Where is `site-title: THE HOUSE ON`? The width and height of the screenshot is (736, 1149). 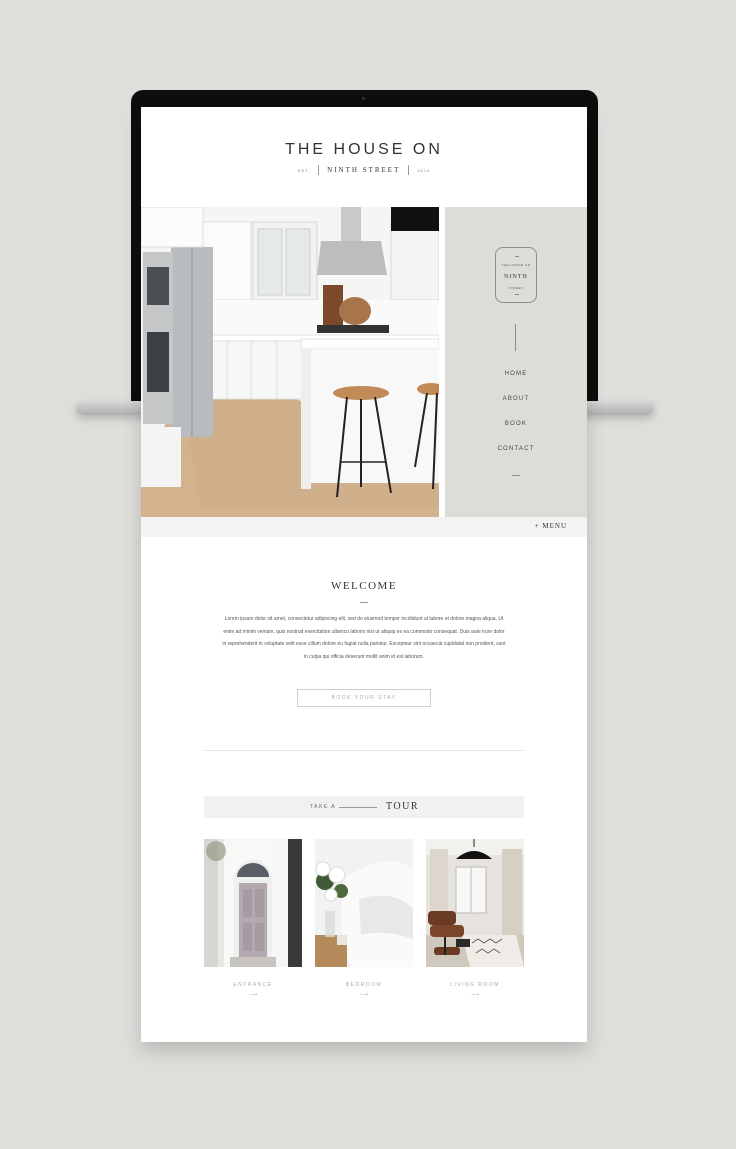
site-title: THE HOUSE ON is located at coordinates (364, 150).